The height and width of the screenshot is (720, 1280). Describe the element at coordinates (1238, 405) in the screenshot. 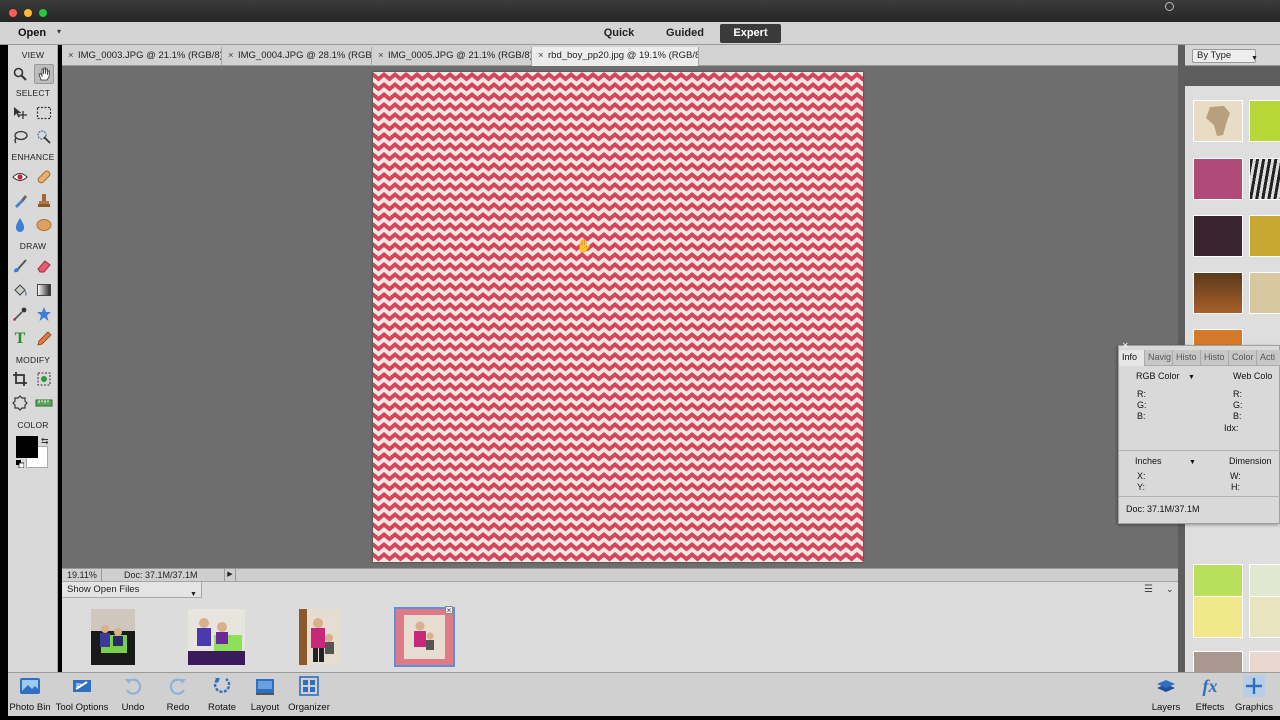

I see `web-g-label: G:` at that location.